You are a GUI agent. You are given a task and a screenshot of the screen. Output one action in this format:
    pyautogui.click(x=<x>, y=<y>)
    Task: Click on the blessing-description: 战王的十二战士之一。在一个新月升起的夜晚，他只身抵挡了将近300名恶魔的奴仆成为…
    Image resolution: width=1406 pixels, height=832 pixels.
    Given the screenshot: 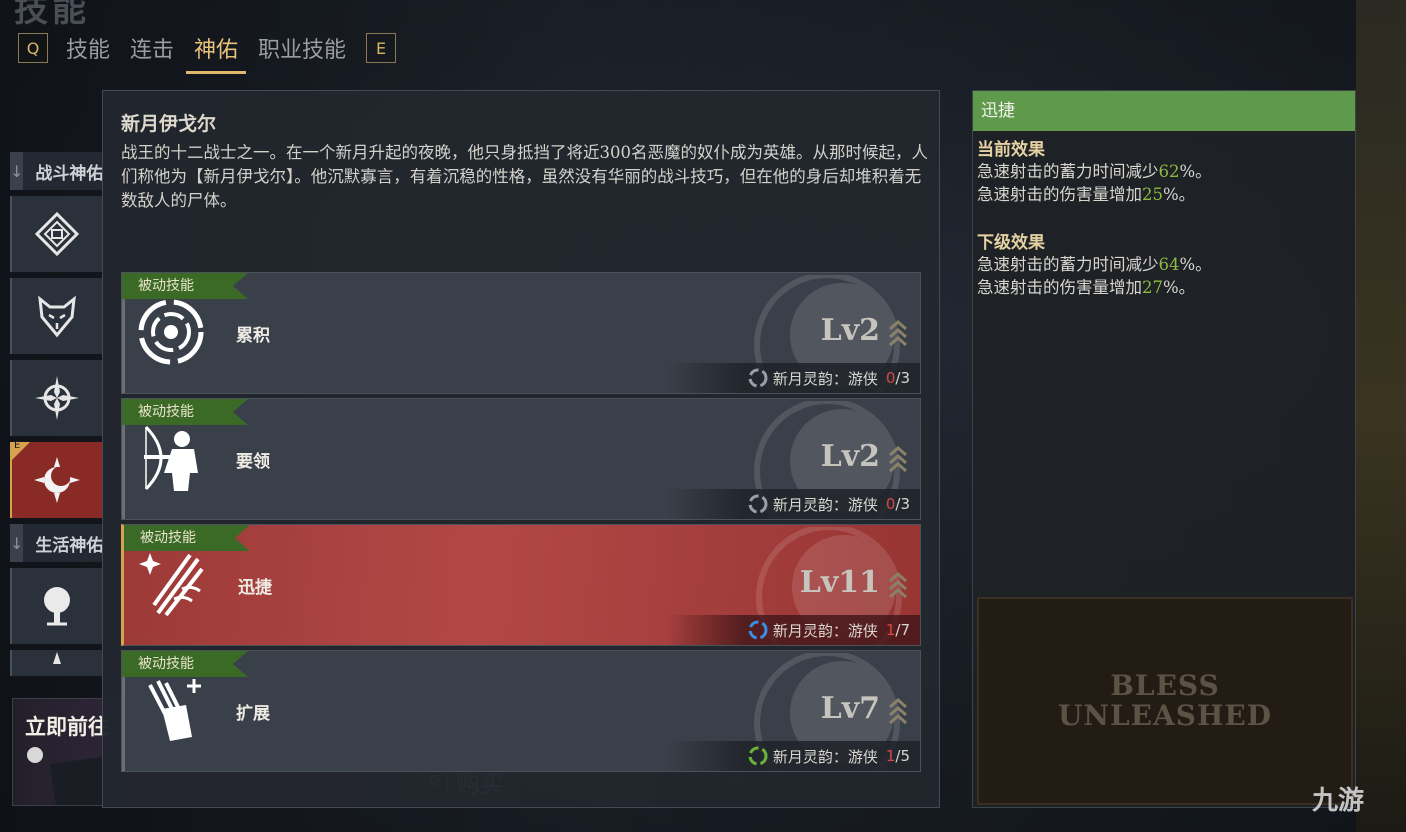 What is the action you would take?
    pyautogui.click(x=524, y=176)
    